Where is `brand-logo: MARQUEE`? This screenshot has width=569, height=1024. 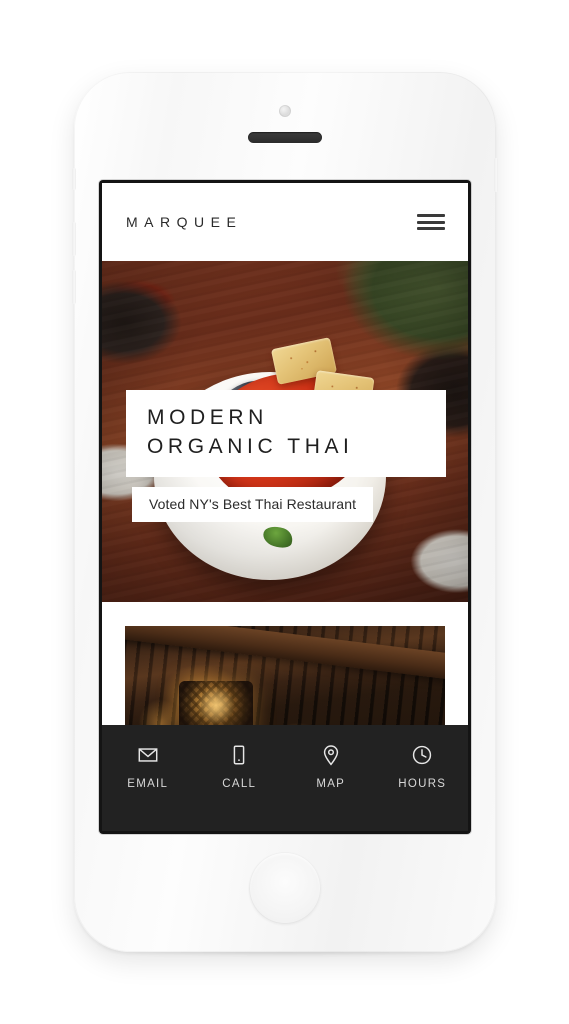 brand-logo: MARQUEE is located at coordinates (184, 222).